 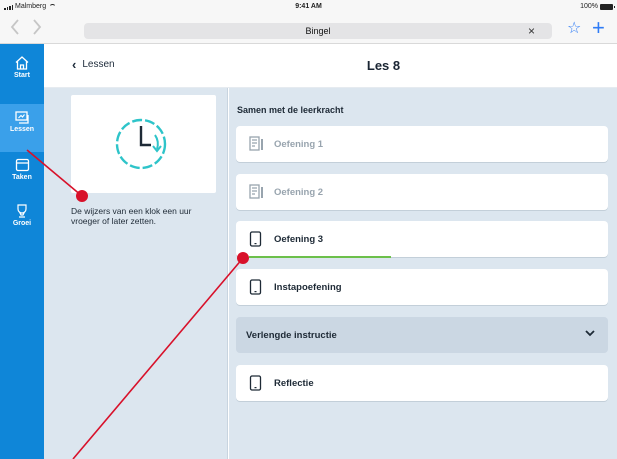 I want to click on sidebar-item-taken: Taken, so click(x=22, y=176).